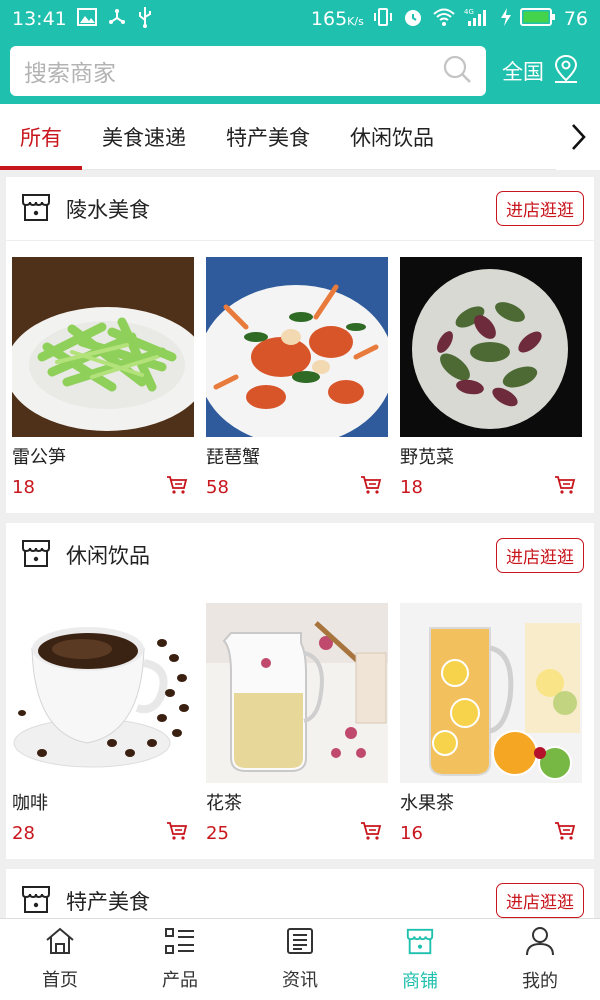 This screenshot has height=1000, width=600. What do you see at coordinates (268, 137) in the screenshot?
I see `tab-local-specialties: 特产美食` at bounding box center [268, 137].